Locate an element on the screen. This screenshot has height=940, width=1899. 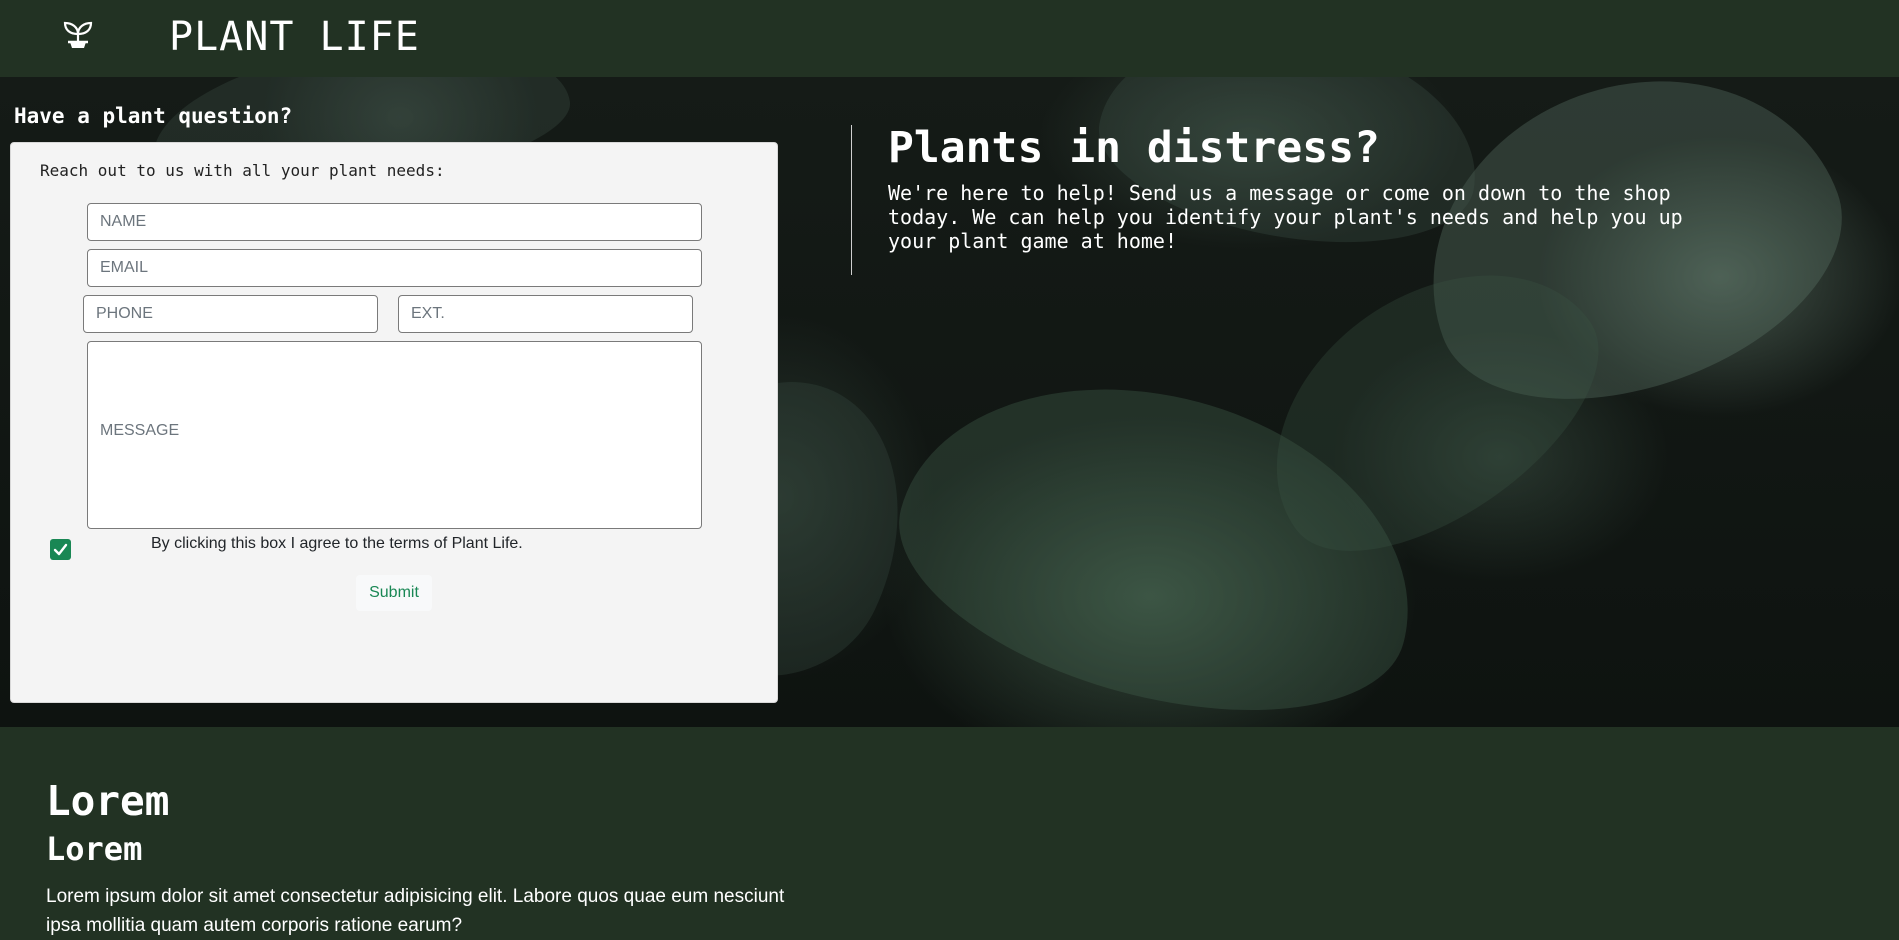
contact-question: Have a plant question? is located at coordinates (153, 116).